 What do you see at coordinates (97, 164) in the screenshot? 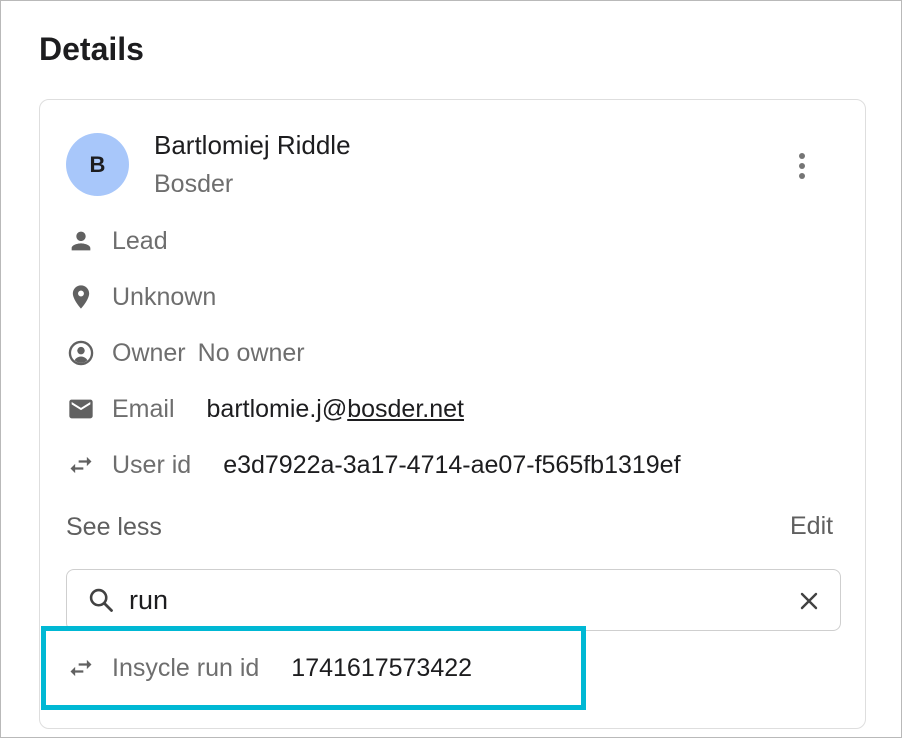
I see `avatar: B` at bounding box center [97, 164].